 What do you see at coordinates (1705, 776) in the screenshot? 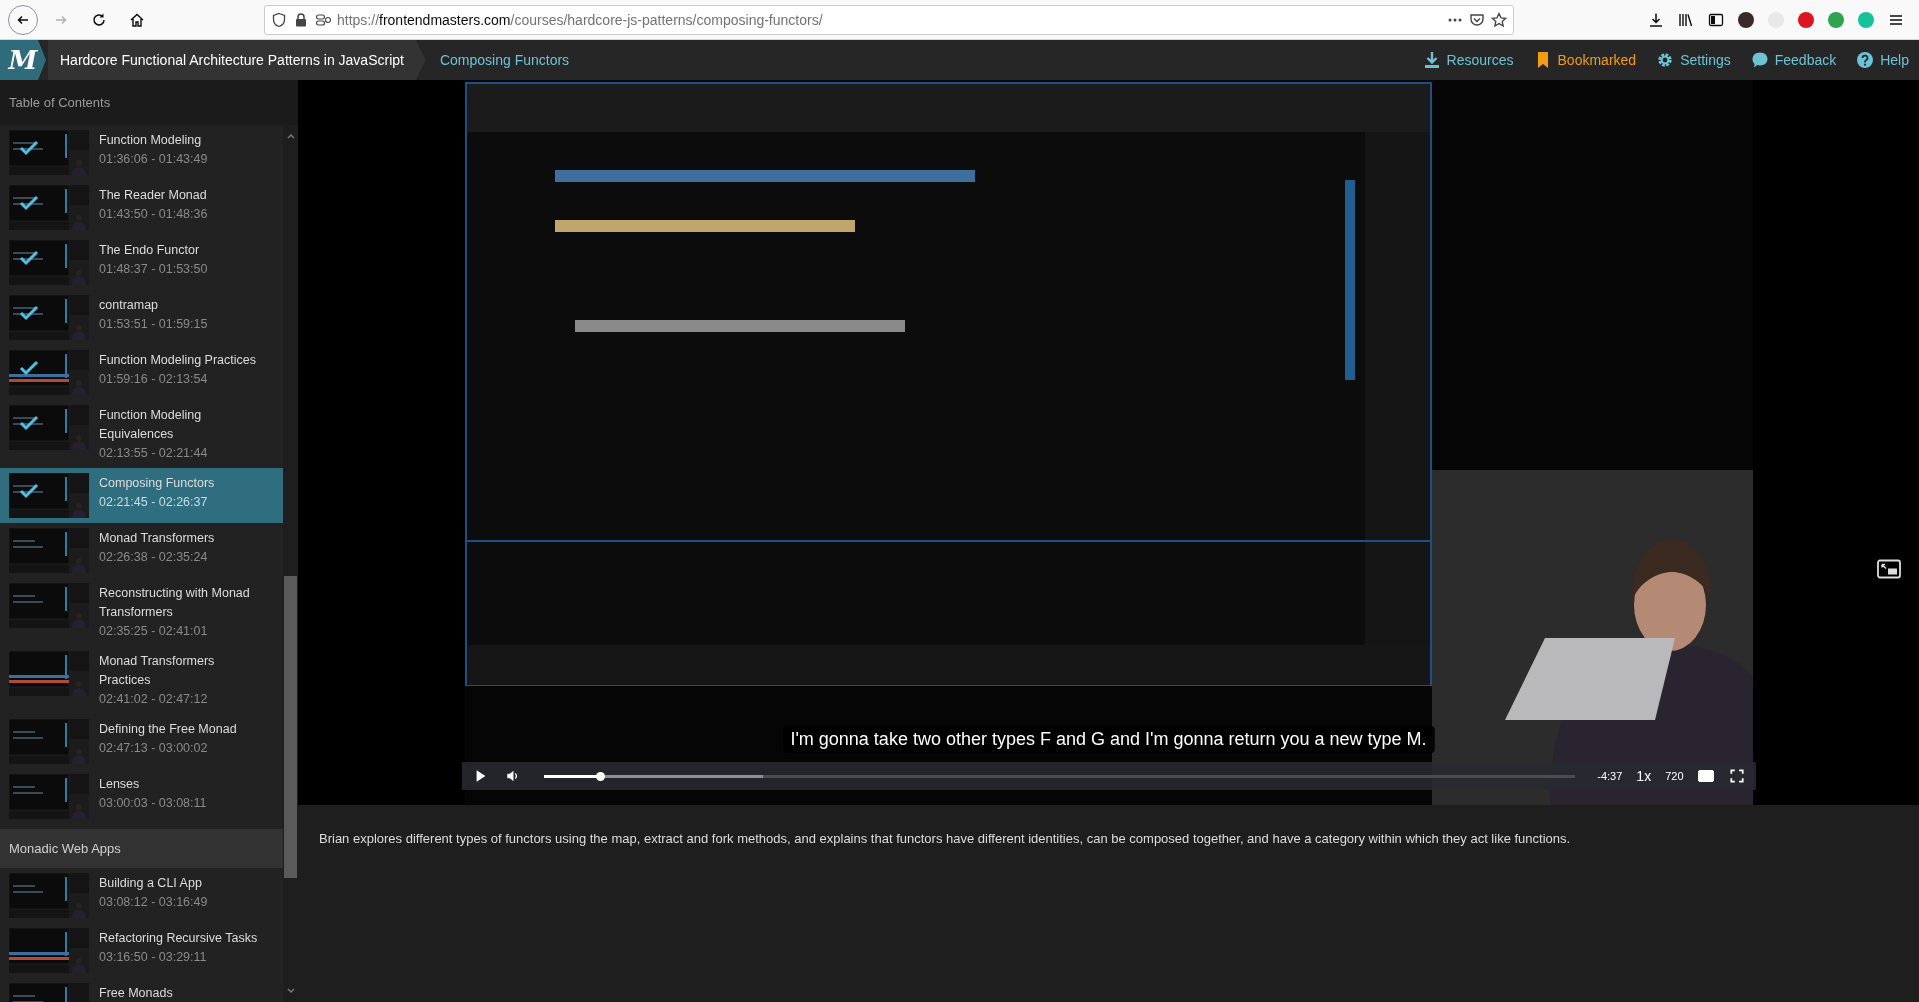
I see `captions-button` at bounding box center [1705, 776].